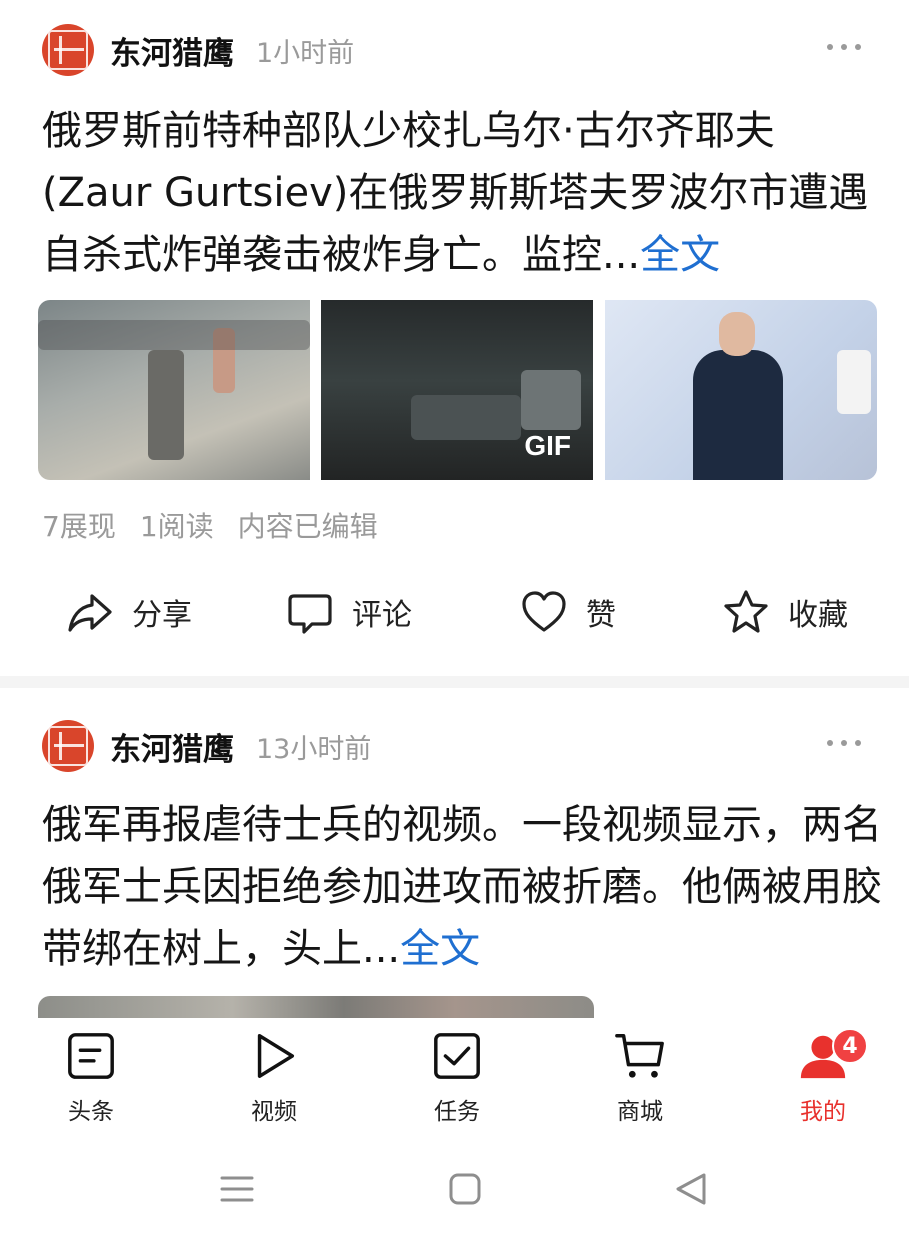  What do you see at coordinates (823, 1112) in the screenshot?
I see `tab-label: 我的` at bounding box center [823, 1112].